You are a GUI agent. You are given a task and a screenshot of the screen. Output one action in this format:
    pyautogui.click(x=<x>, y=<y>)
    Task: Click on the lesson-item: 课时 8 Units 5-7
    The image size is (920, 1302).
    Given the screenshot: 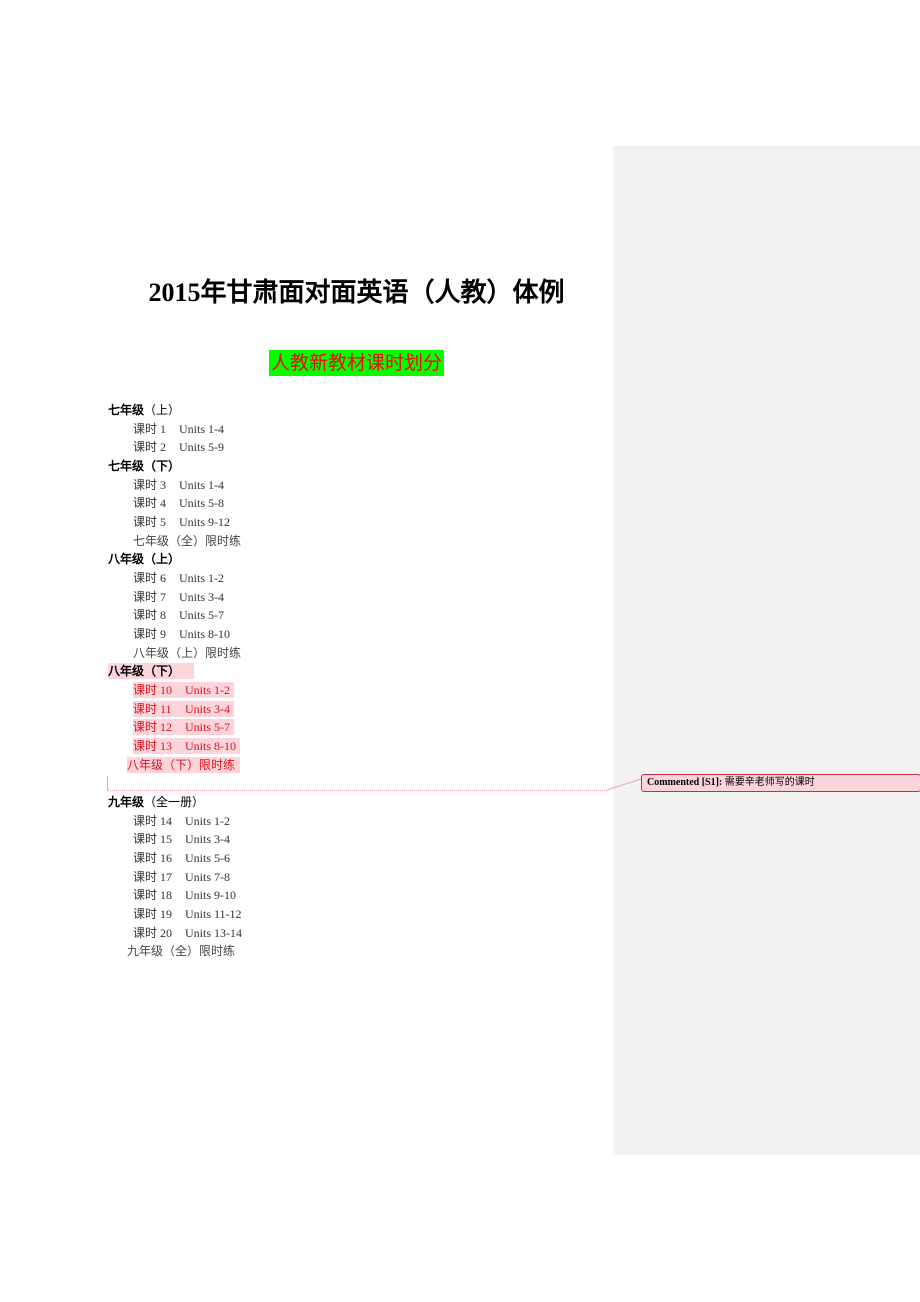 What is the action you would take?
    pyautogui.click(x=178, y=615)
    